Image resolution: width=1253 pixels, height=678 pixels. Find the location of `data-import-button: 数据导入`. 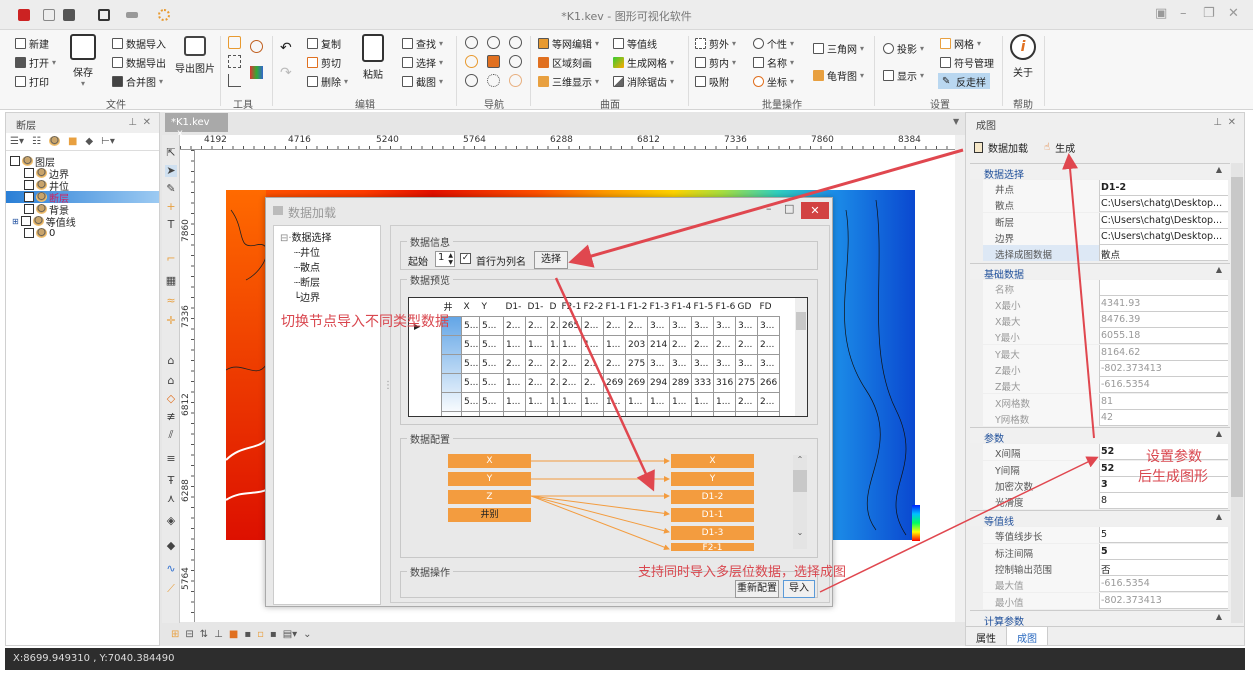

data-import-button: 数据导入 is located at coordinates (139, 43).